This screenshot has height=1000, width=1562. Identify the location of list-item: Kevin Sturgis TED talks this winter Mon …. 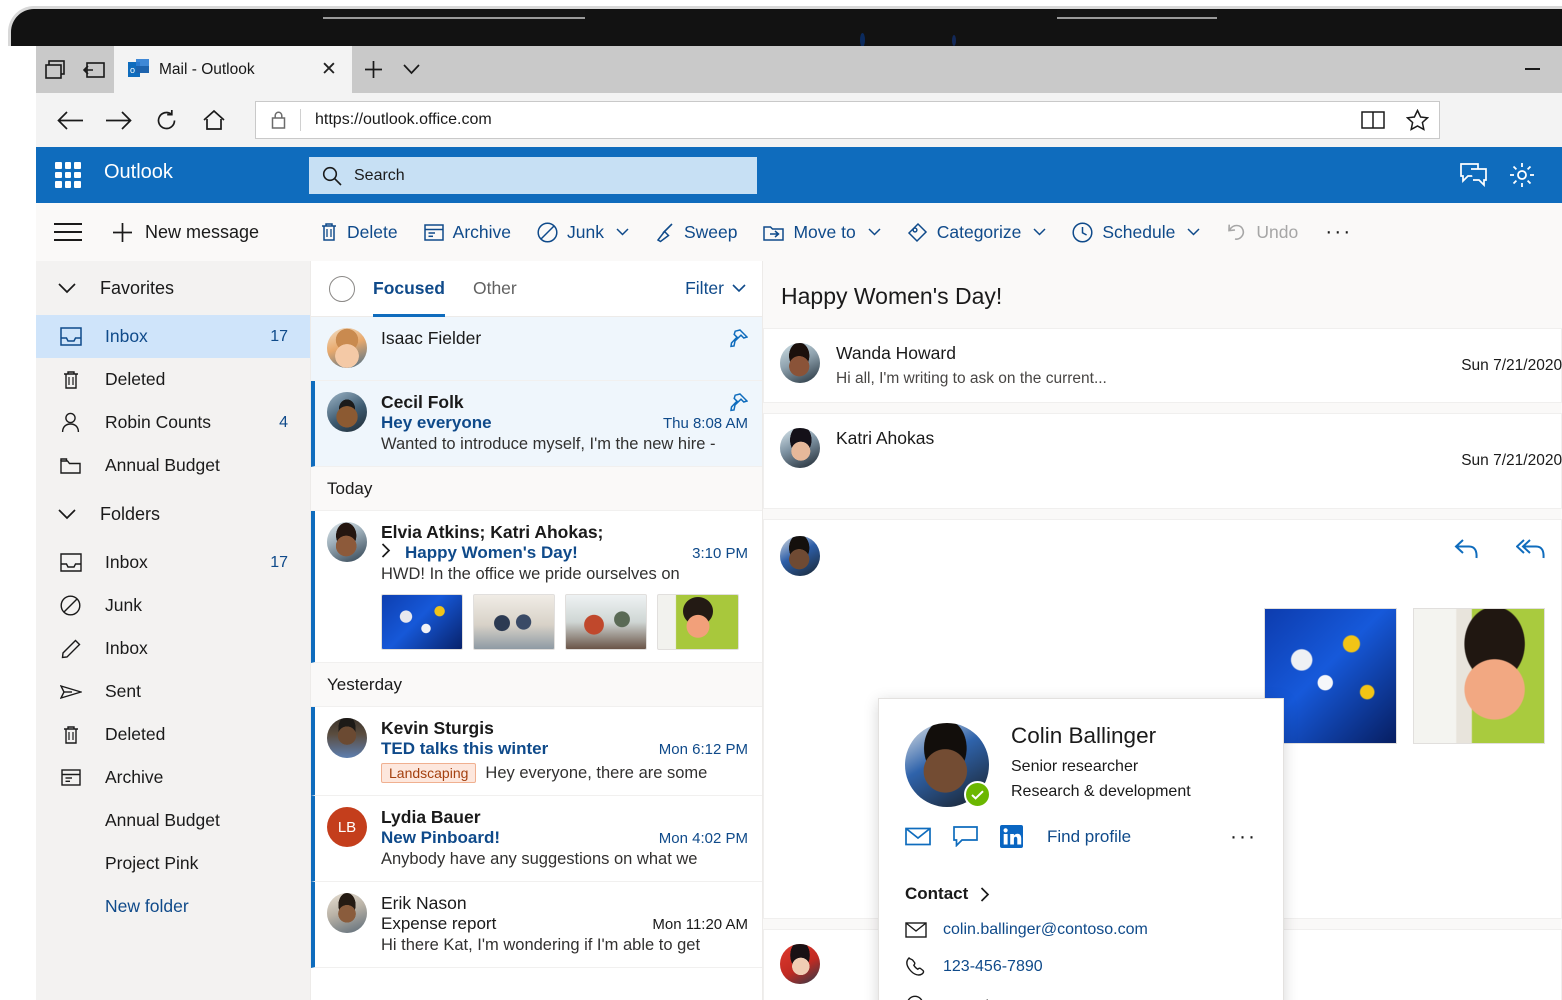
(536, 751).